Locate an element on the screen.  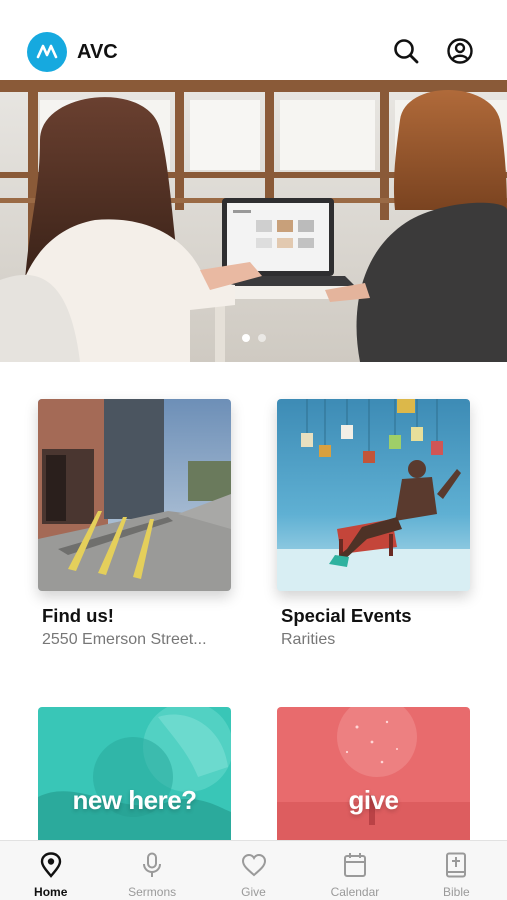
carousel-dot is located at coordinates (261, 338).